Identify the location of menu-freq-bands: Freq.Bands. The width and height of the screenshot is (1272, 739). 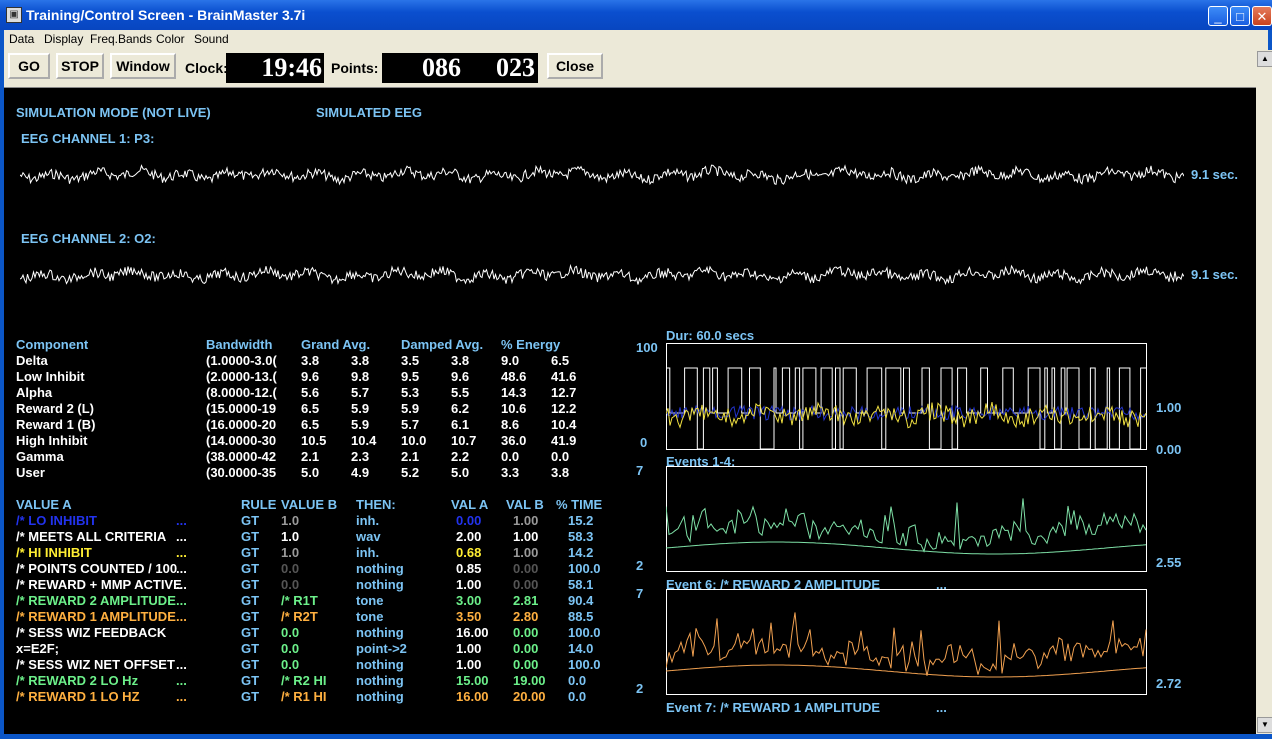
(121, 39).